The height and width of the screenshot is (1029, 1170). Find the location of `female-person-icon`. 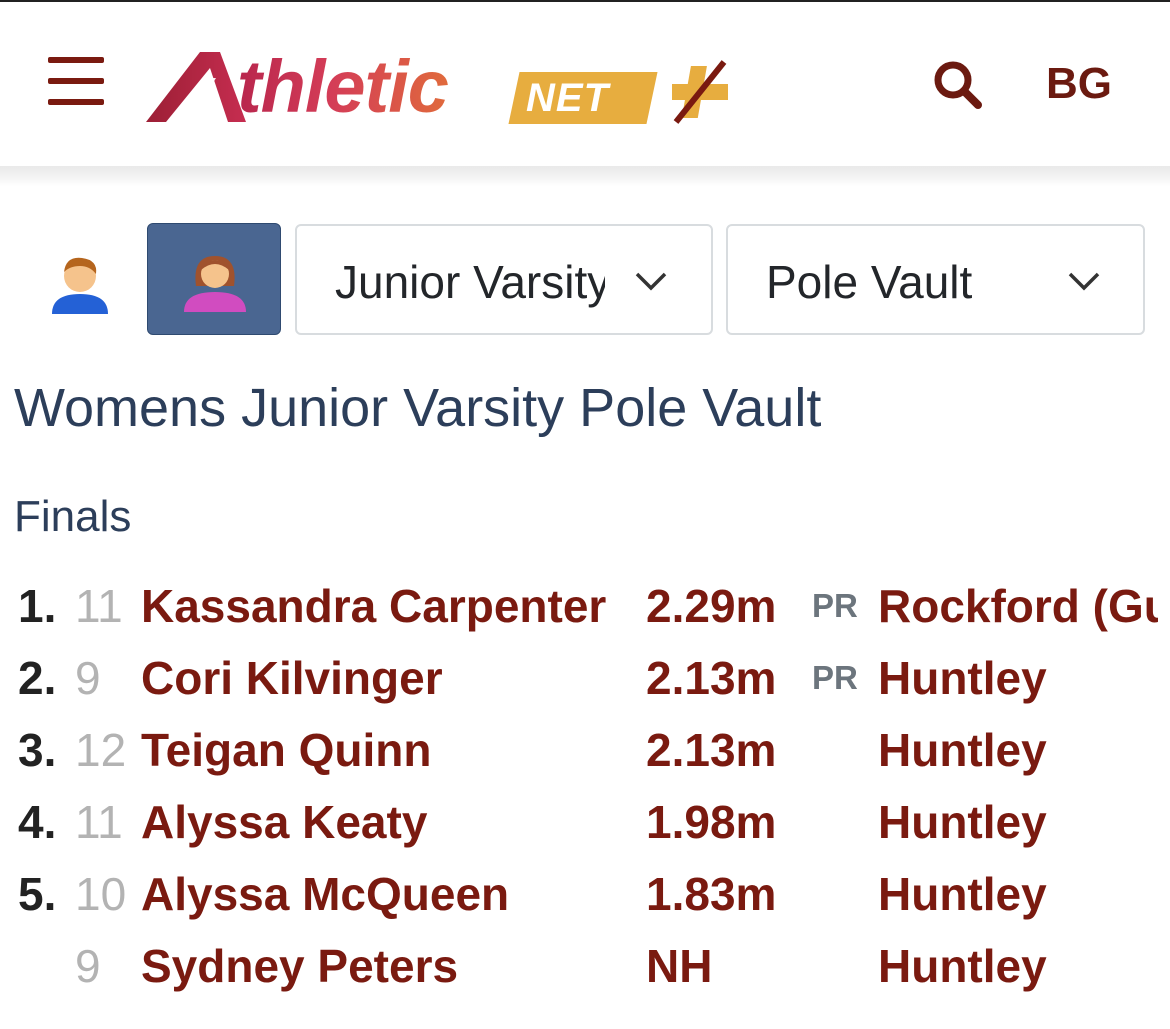

female-person-icon is located at coordinates (215, 284).